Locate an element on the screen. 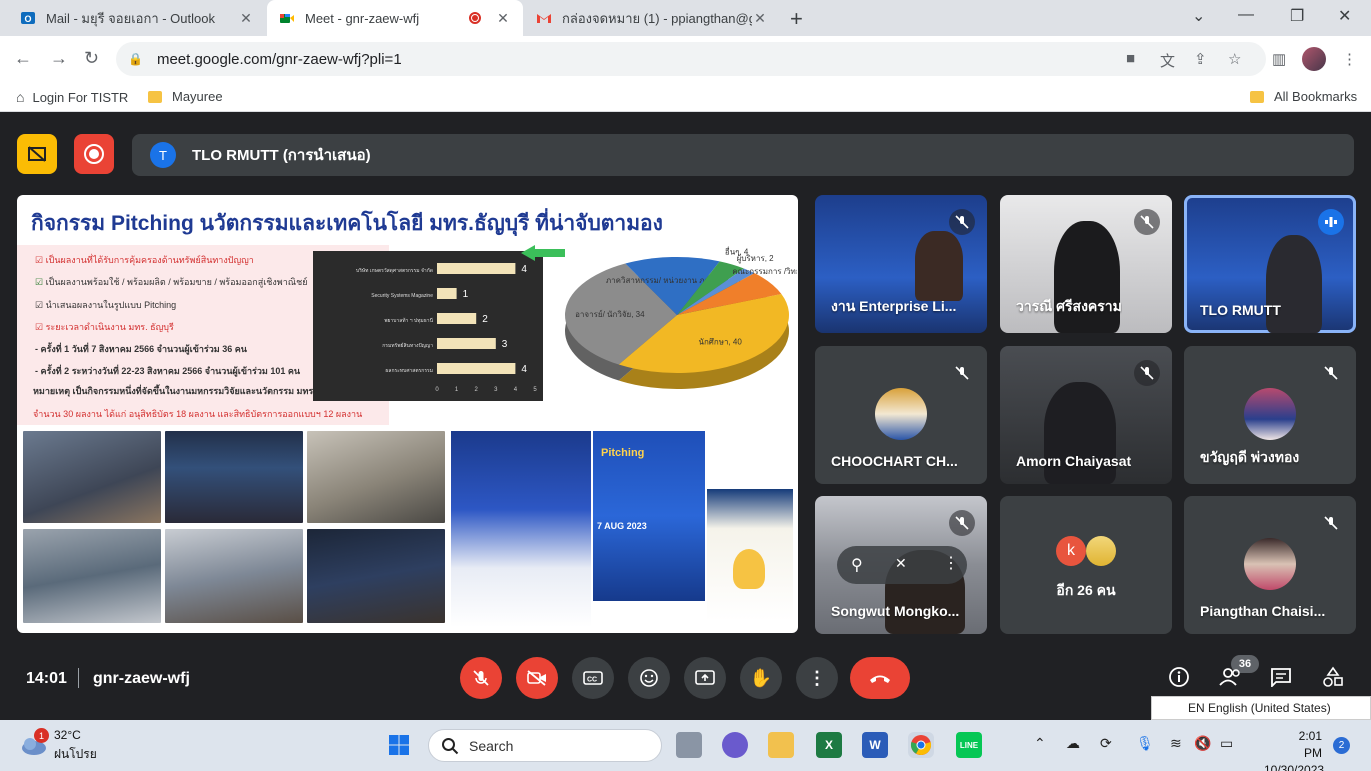 This screenshot has height=771, width=1371. x-tick-label: 2 is located at coordinates (477, 390).